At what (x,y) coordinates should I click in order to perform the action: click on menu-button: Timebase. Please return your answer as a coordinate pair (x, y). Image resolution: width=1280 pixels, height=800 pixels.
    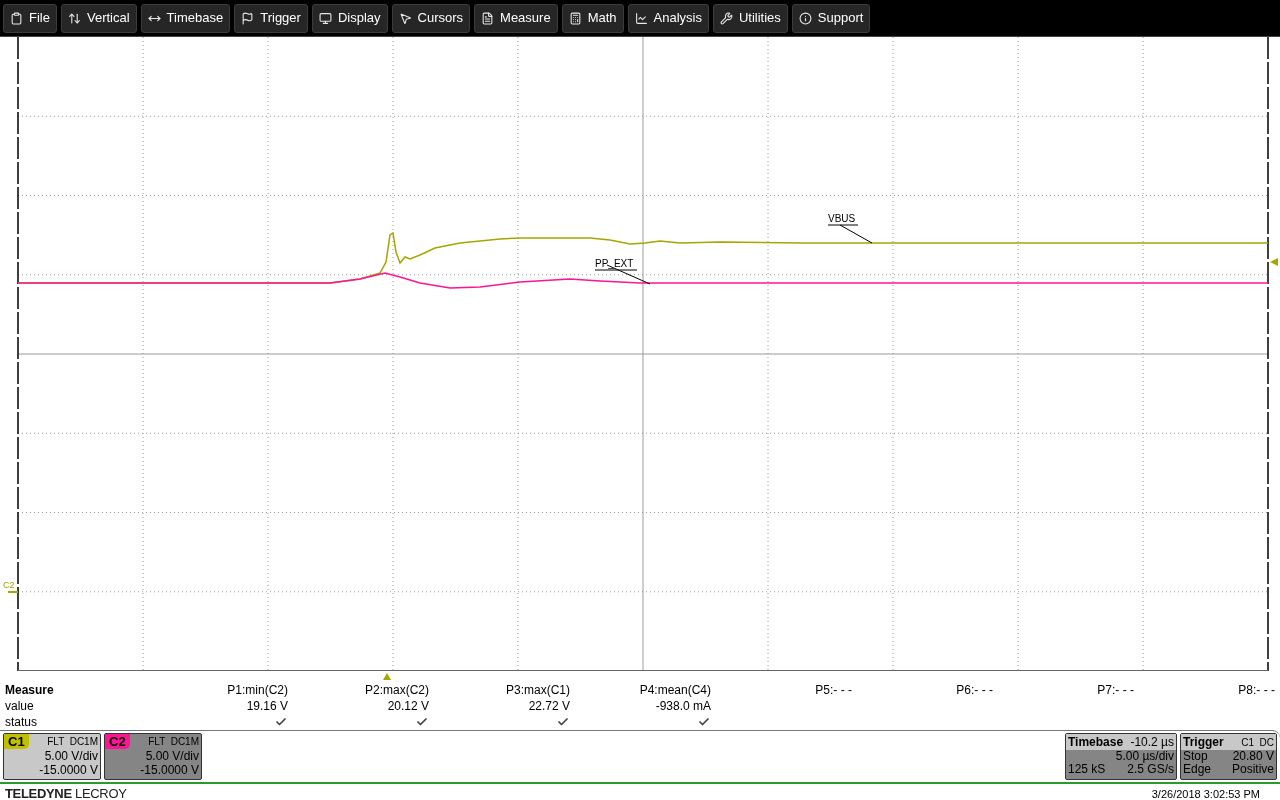
    Looking at the image, I should click on (185, 18).